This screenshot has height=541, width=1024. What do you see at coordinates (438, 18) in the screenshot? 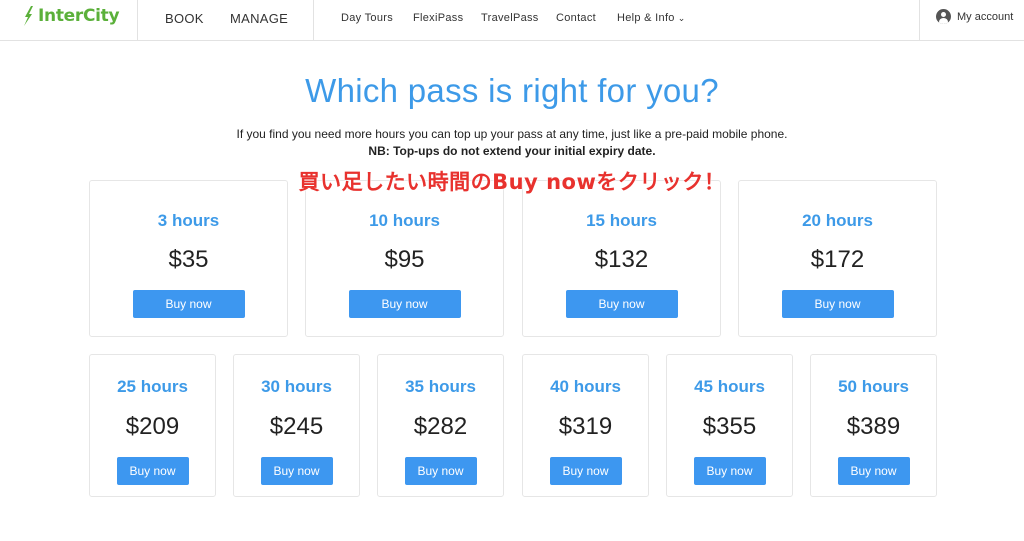
I see `nav-flexipass: FlexiPass` at bounding box center [438, 18].